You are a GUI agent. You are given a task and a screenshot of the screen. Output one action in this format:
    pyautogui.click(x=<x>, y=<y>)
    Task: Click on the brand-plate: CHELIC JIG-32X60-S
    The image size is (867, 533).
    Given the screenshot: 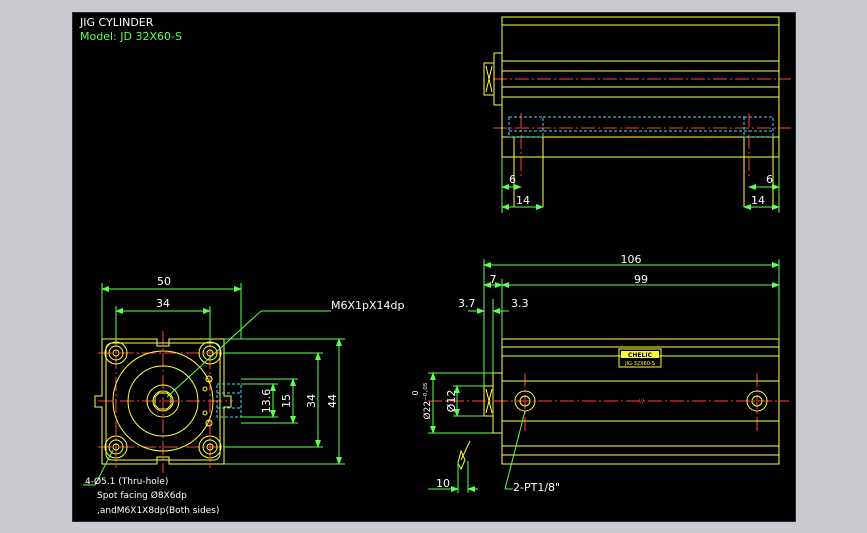 What is the action you would take?
    pyautogui.click(x=640, y=358)
    